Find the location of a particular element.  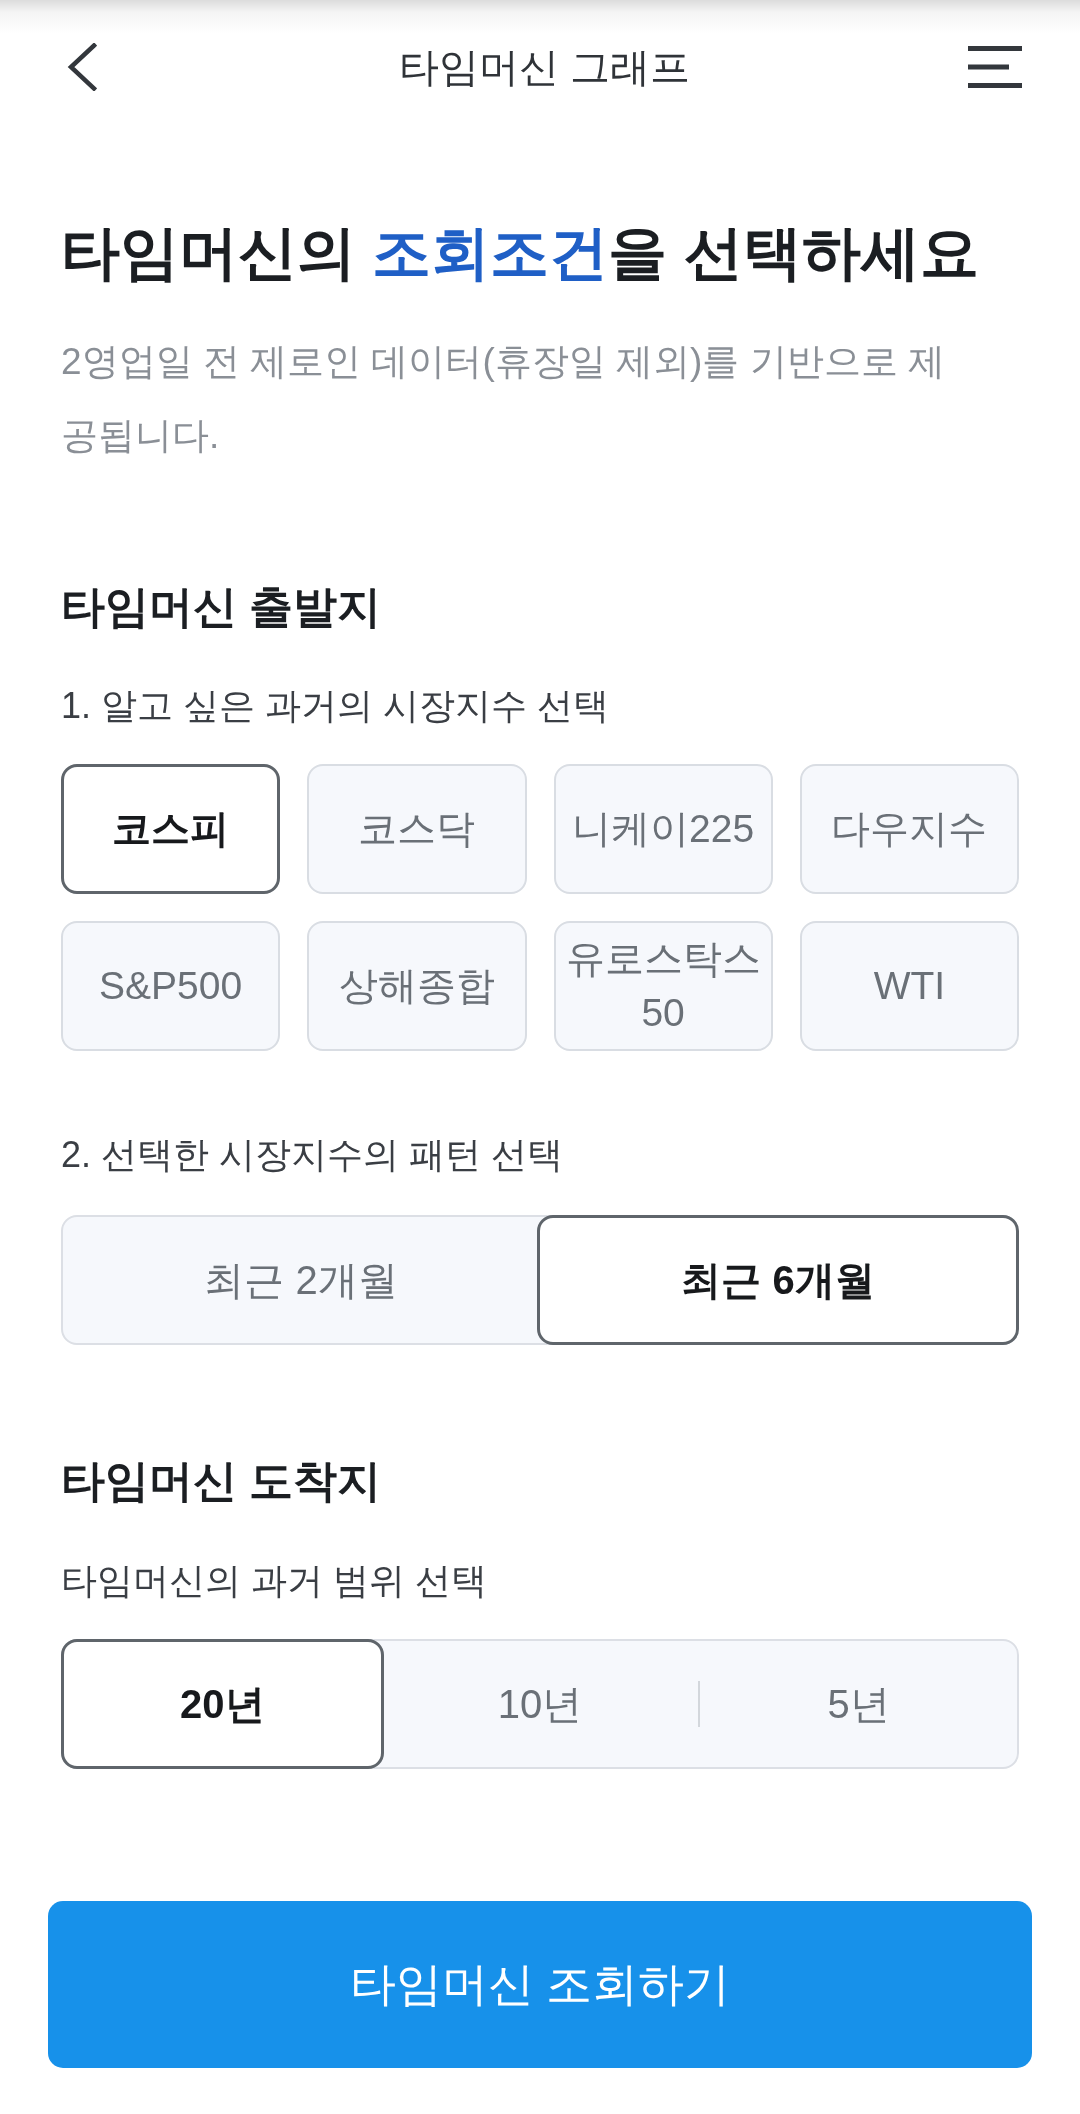

back-icon is located at coordinates (82, 67).